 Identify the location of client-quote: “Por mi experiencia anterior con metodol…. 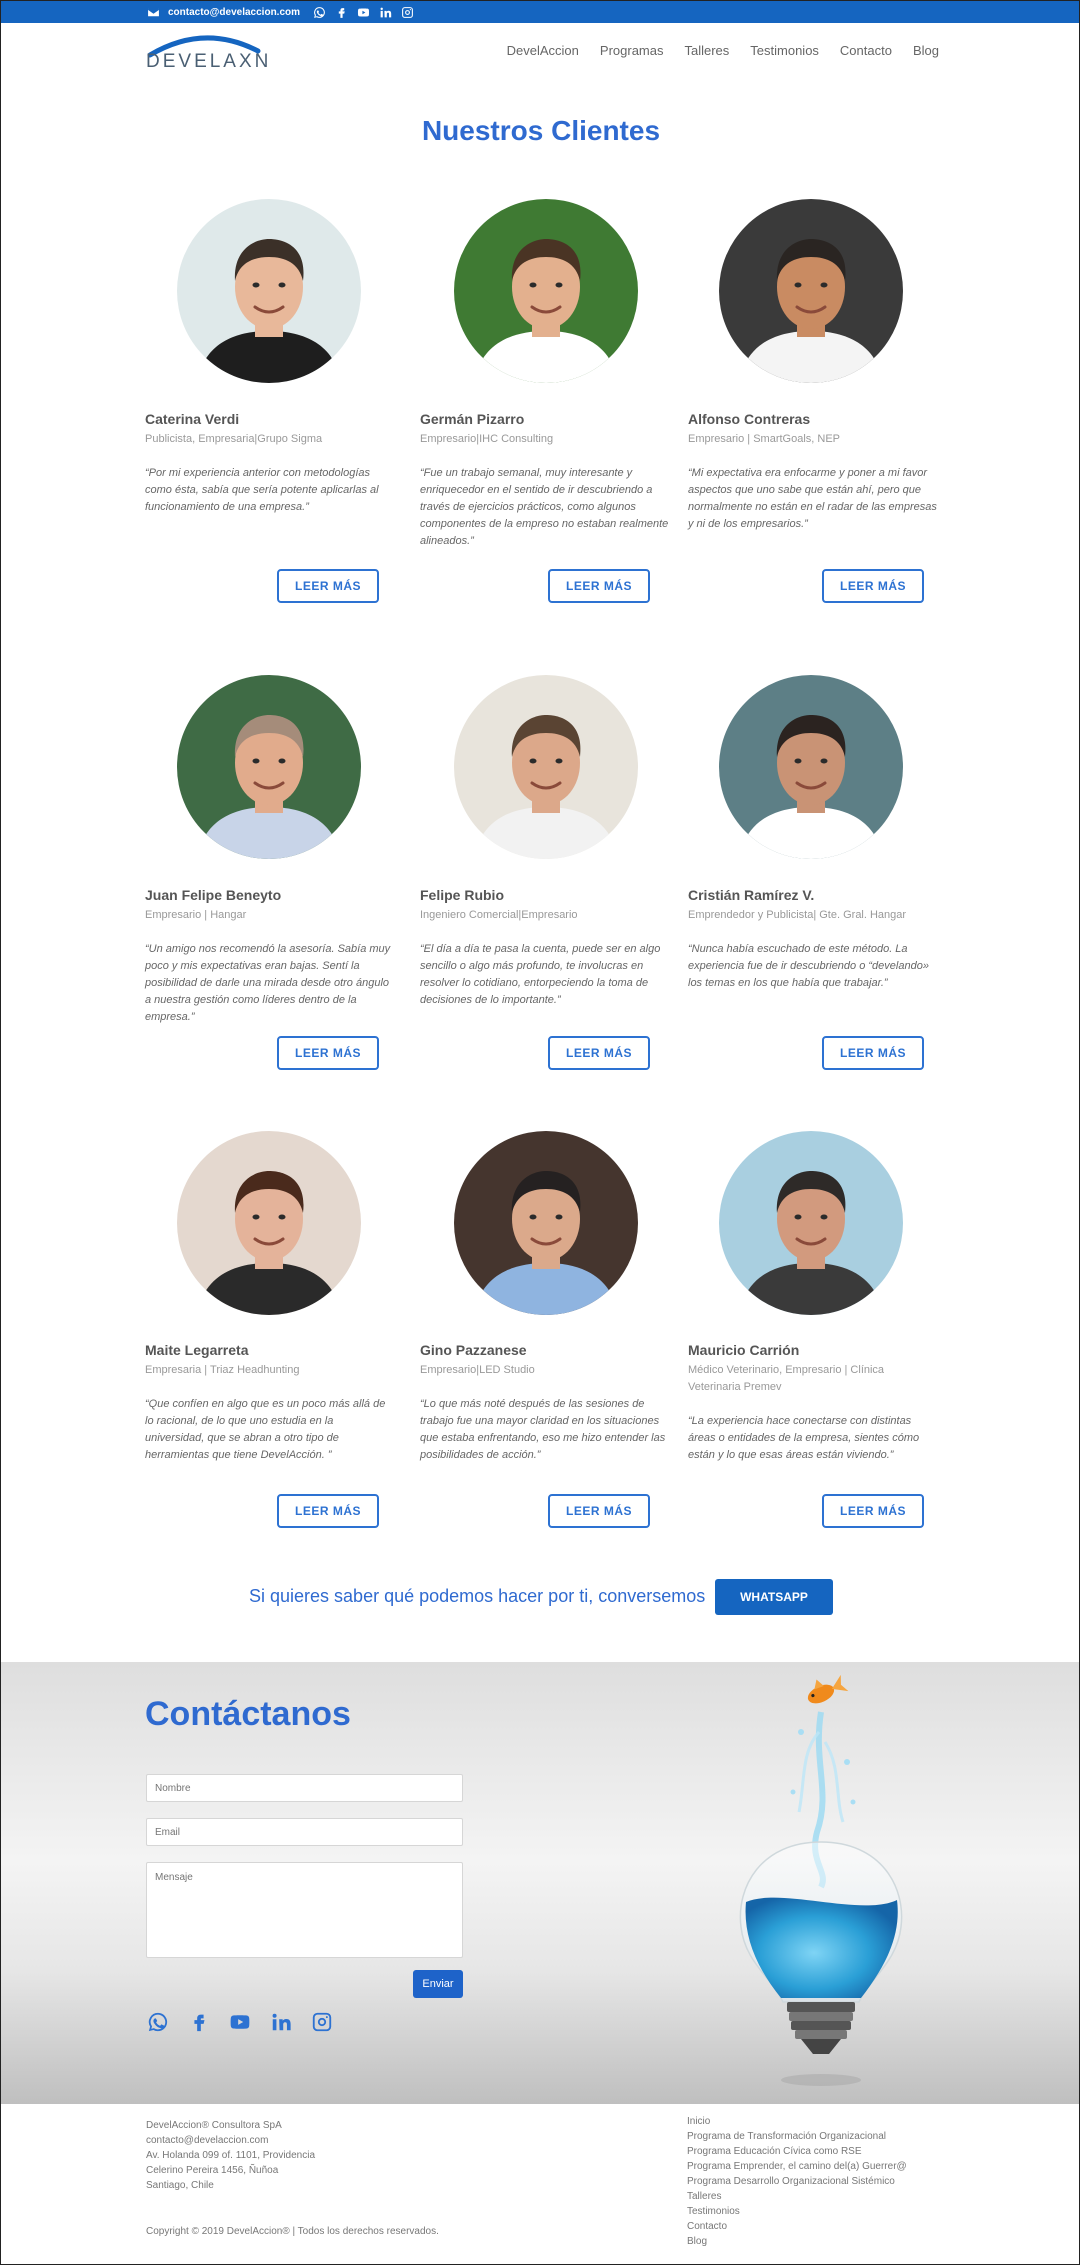
(262, 490).